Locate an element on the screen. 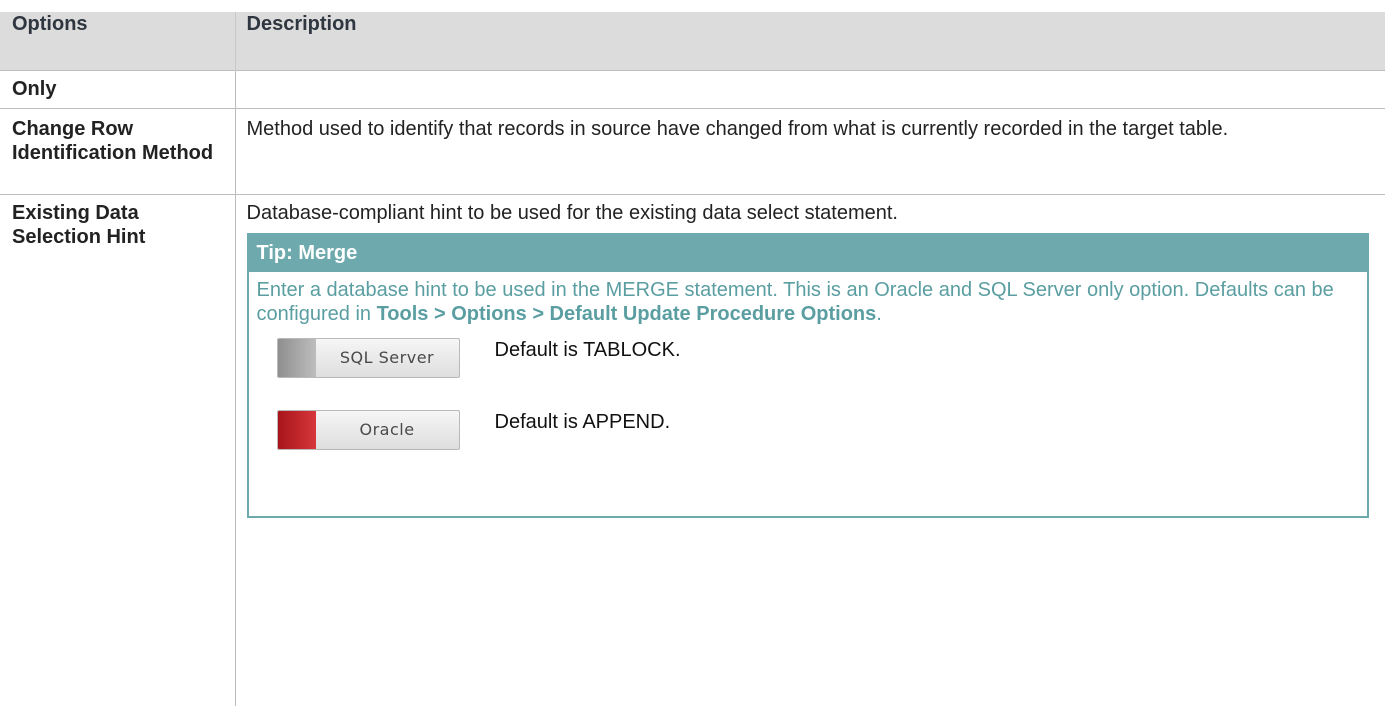  sql-server-badge: SQL Server is located at coordinates (368, 358).